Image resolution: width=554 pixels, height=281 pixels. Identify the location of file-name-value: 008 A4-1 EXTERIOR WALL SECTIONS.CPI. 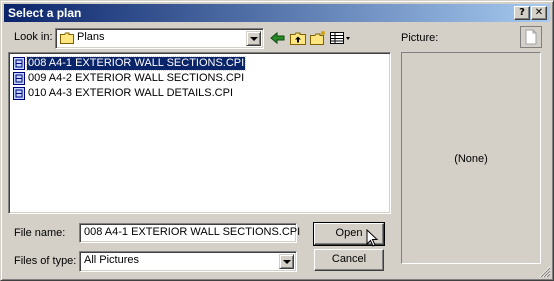
(192, 232).